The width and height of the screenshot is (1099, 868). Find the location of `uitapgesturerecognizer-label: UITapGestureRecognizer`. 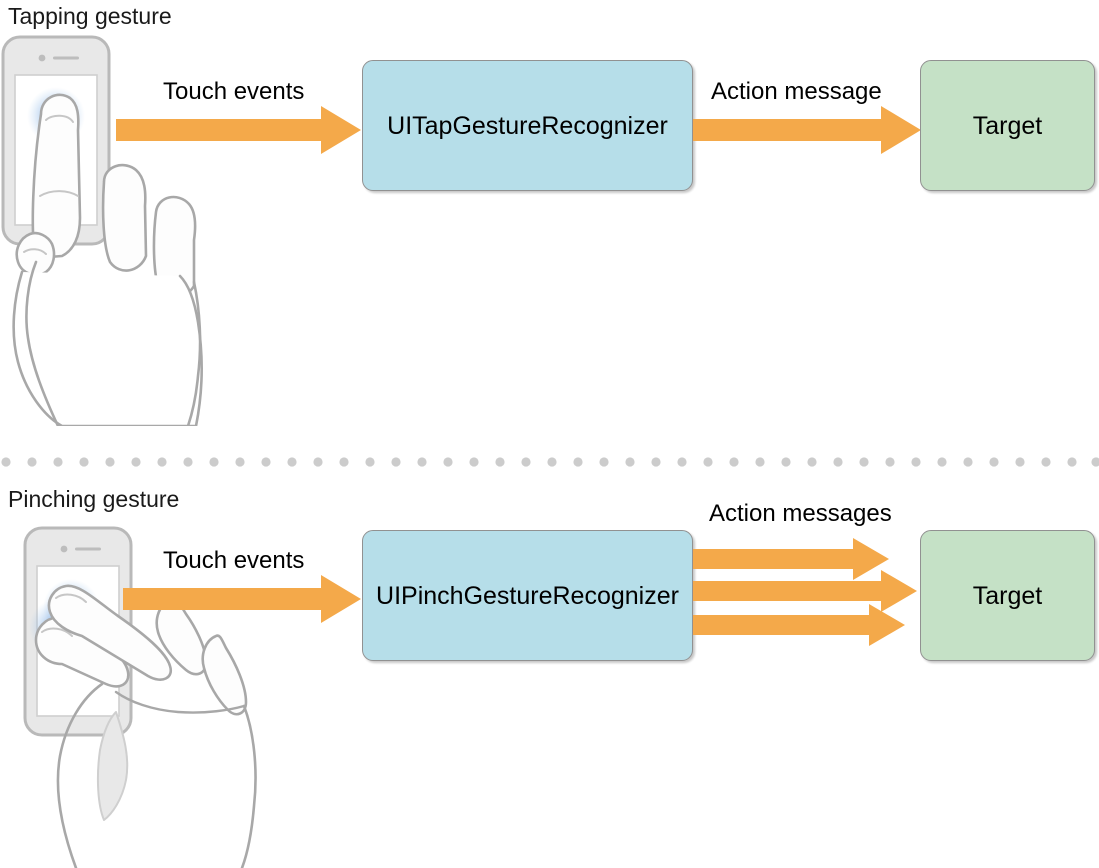

uitapgesturerecognizer-label: UITapGestureRecognizer is located at coordinates (527, 125).